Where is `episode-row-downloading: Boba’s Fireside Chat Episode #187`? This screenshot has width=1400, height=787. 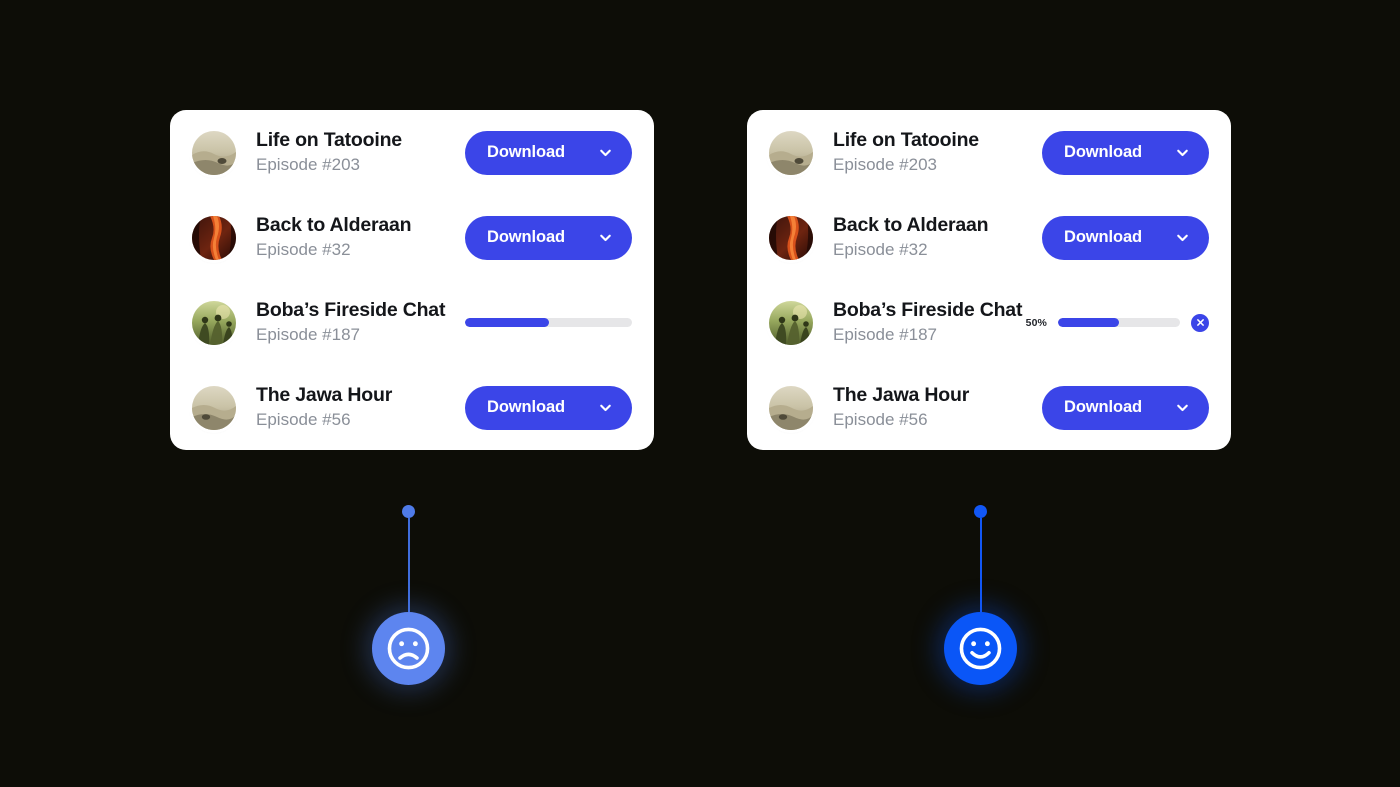
episode-row-downloading: Boba’s Fireside Chat Episode #187 is located at coordinates (412, 322).